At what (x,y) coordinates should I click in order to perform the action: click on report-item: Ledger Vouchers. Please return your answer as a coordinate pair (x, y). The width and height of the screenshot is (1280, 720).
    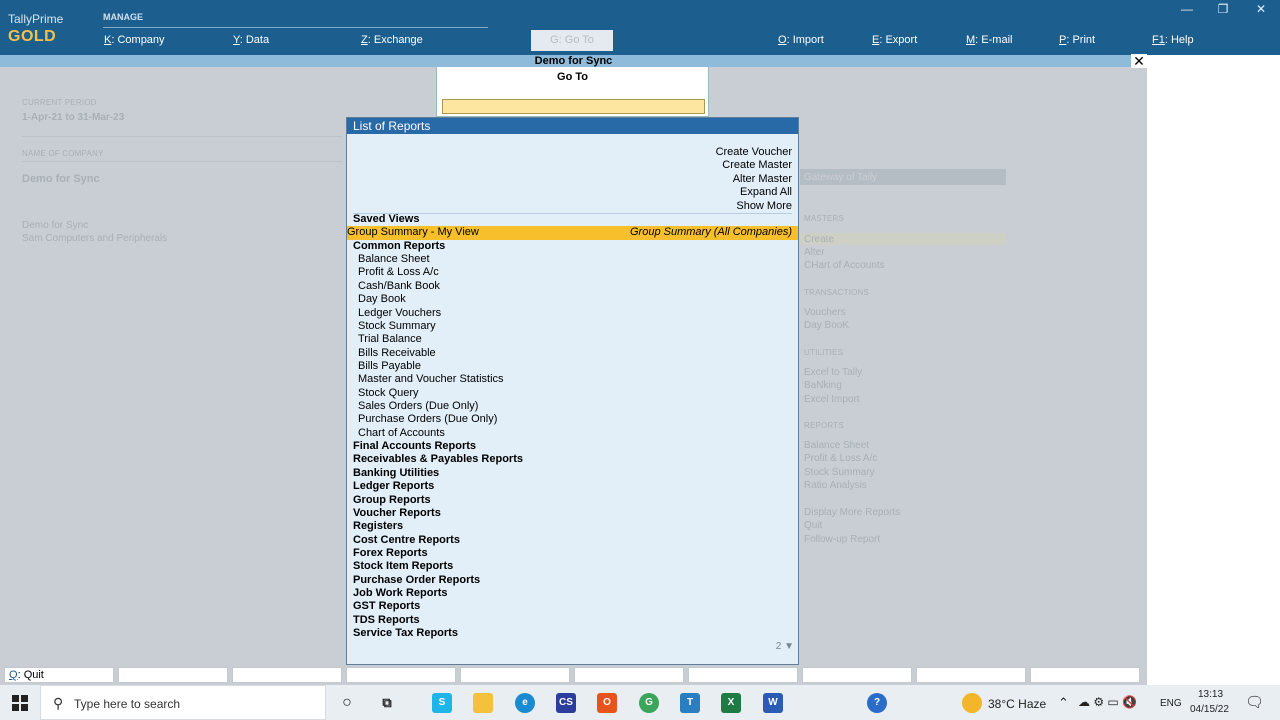
    Looking at the image, I should click on (572, 313).